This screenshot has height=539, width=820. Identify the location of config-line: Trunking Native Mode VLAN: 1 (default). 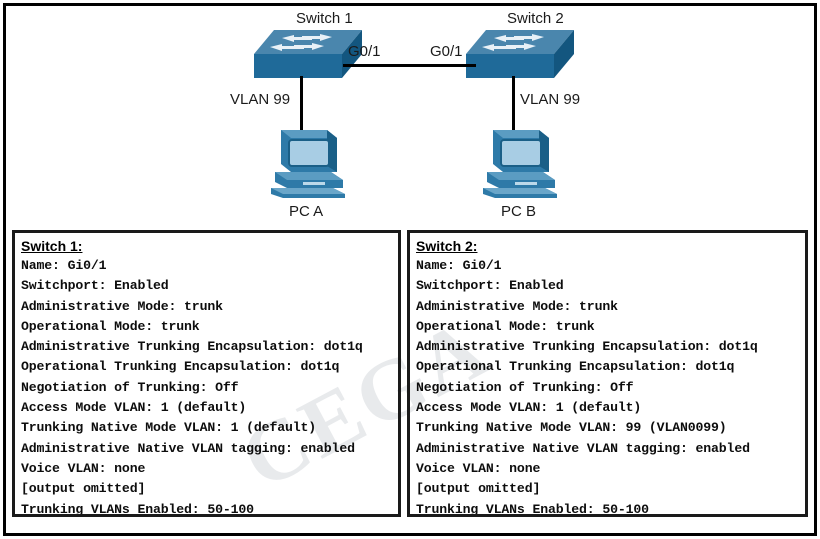
(169, 428).